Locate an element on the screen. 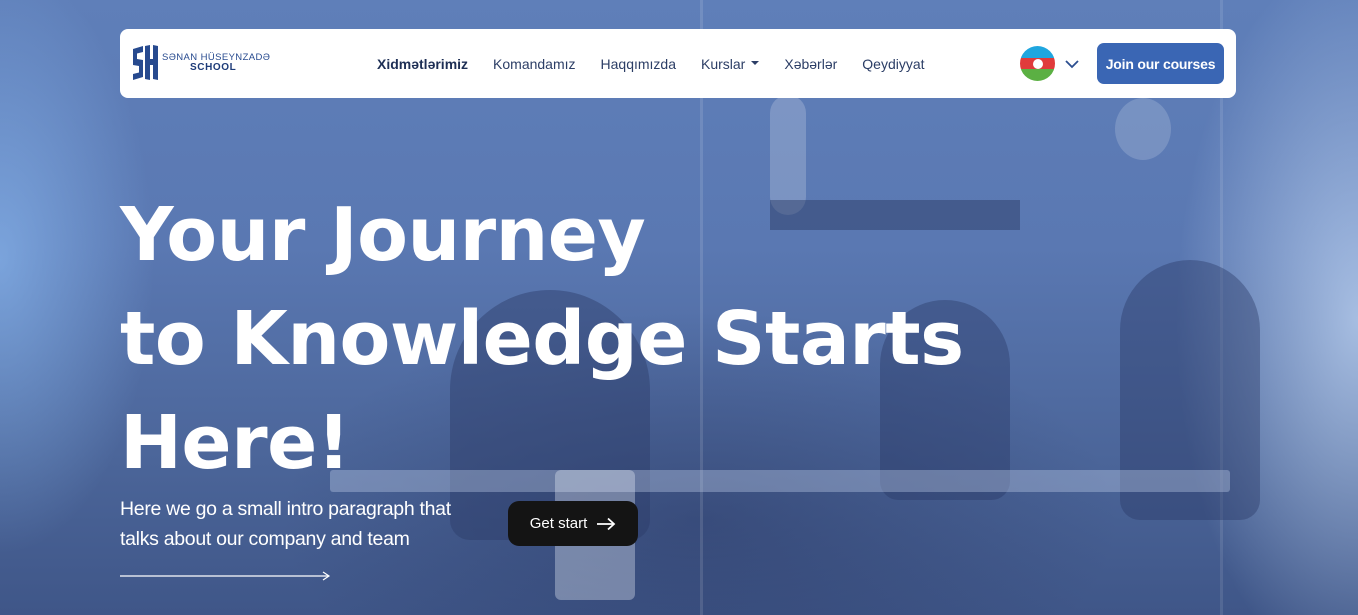  caret-down-icon is located at coordinates (755, 62).